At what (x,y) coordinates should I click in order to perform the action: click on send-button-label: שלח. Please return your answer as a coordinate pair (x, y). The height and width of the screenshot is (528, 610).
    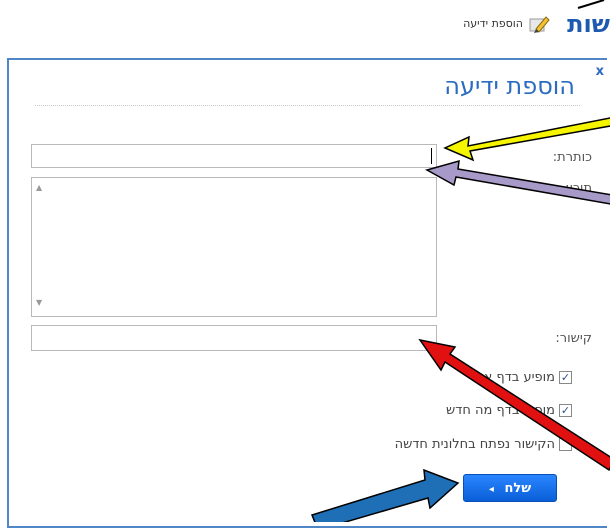
    Looking at the image, I should click on (518, 488).